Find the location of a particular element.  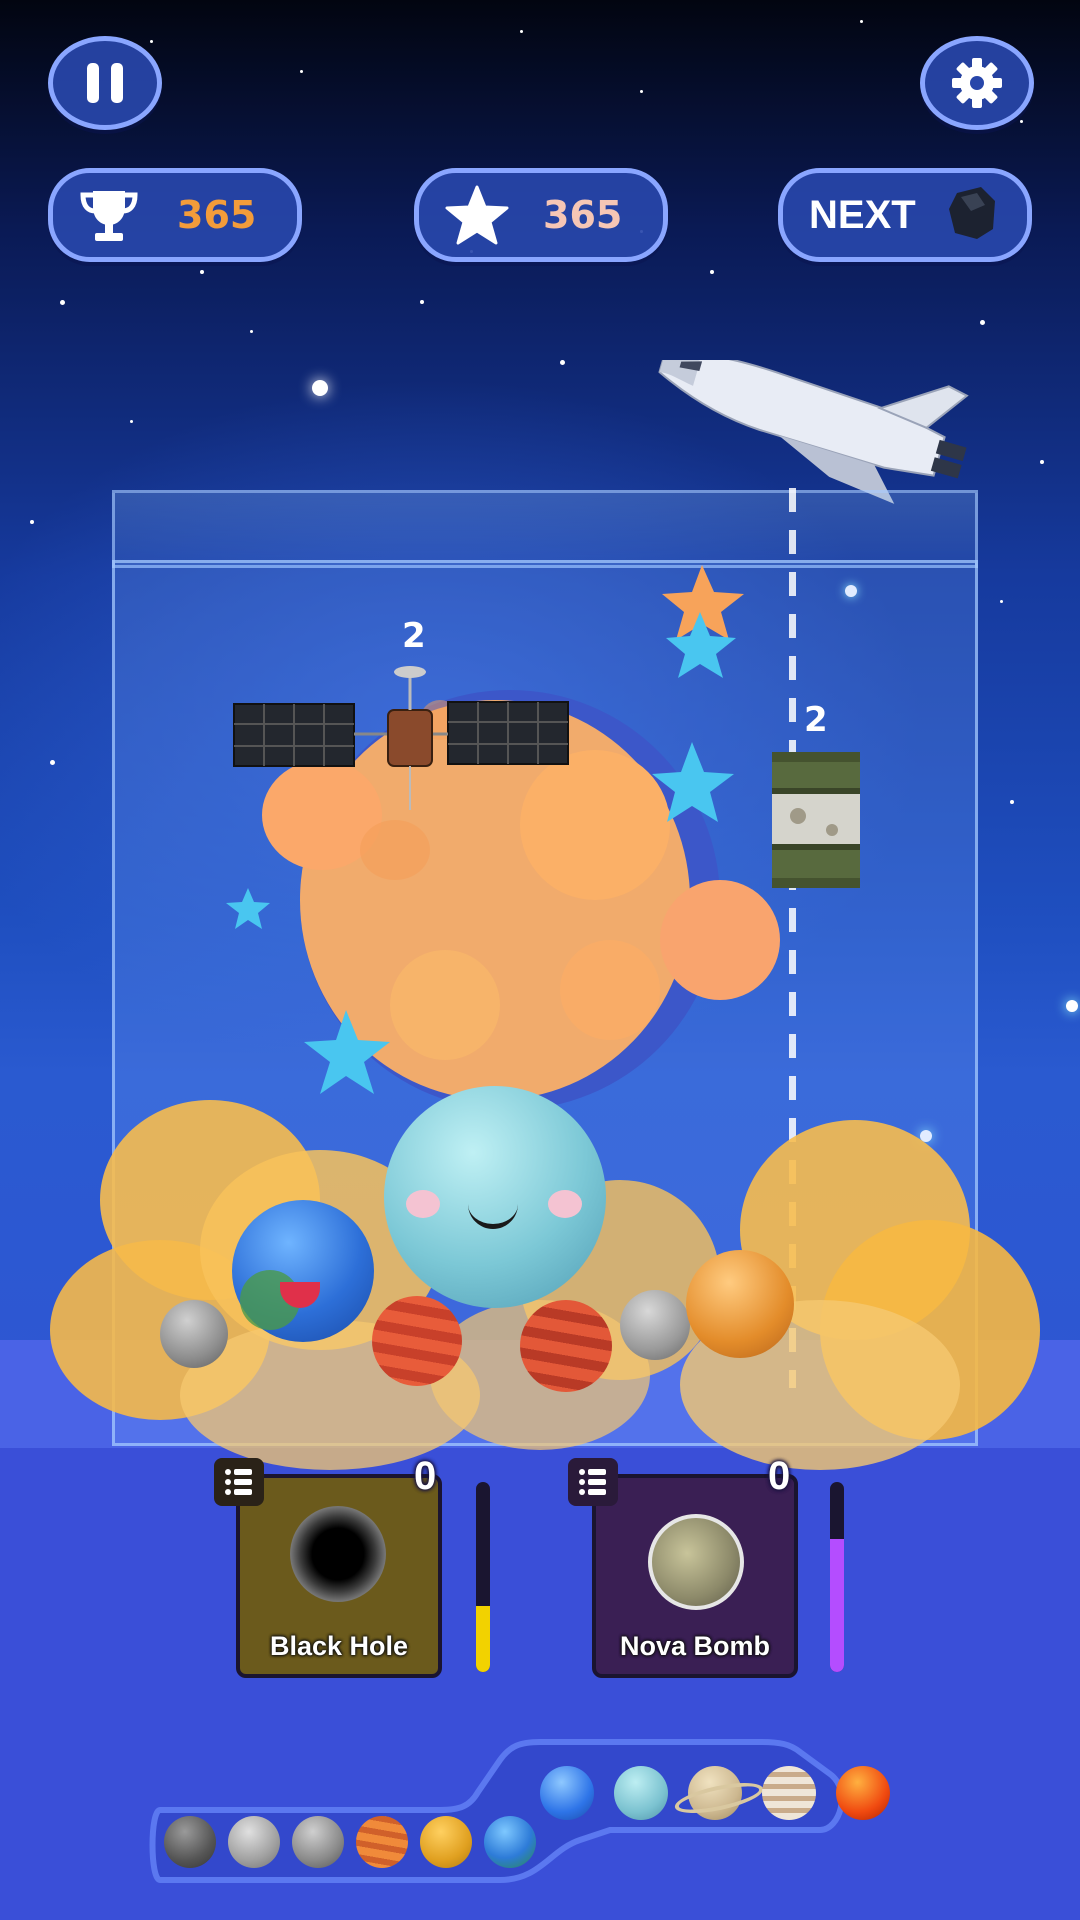

black-hole-charge-meter is located at coordinates (483, 1577).